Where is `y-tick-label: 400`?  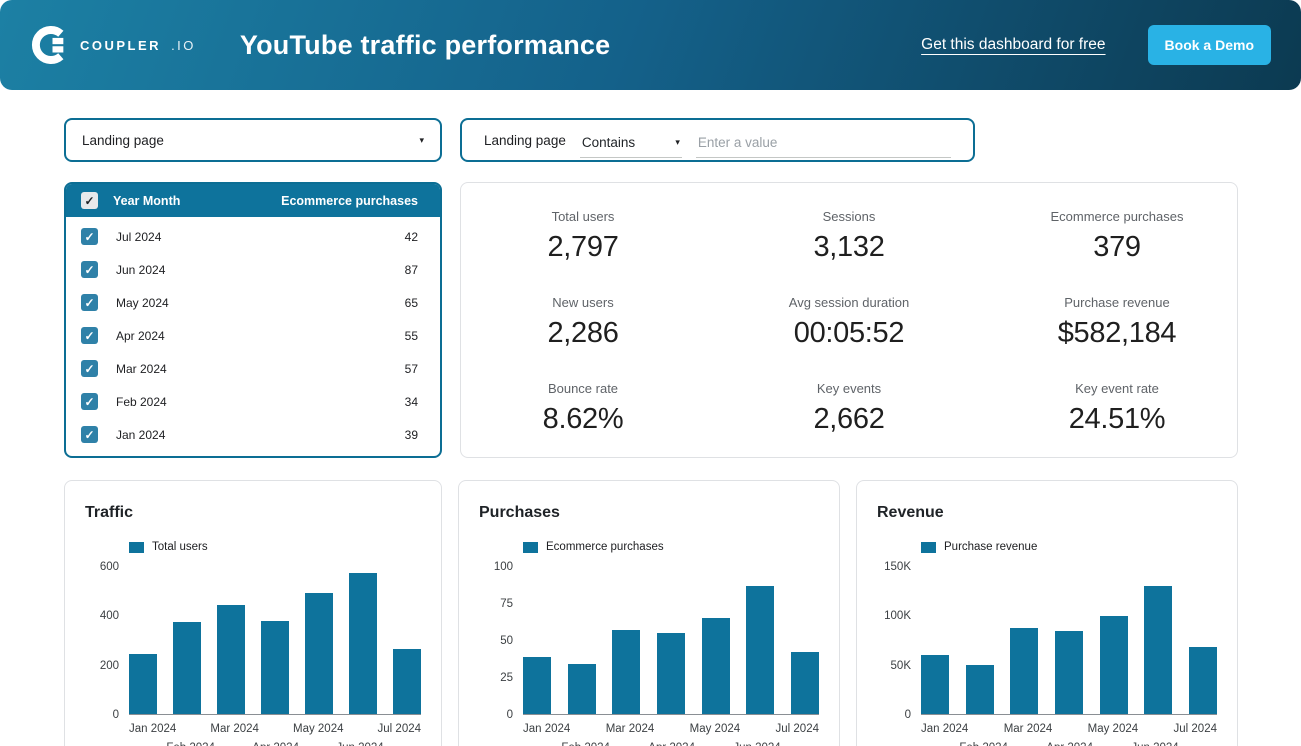
y-tick-label: 400 is located at coordinates (109, 616).